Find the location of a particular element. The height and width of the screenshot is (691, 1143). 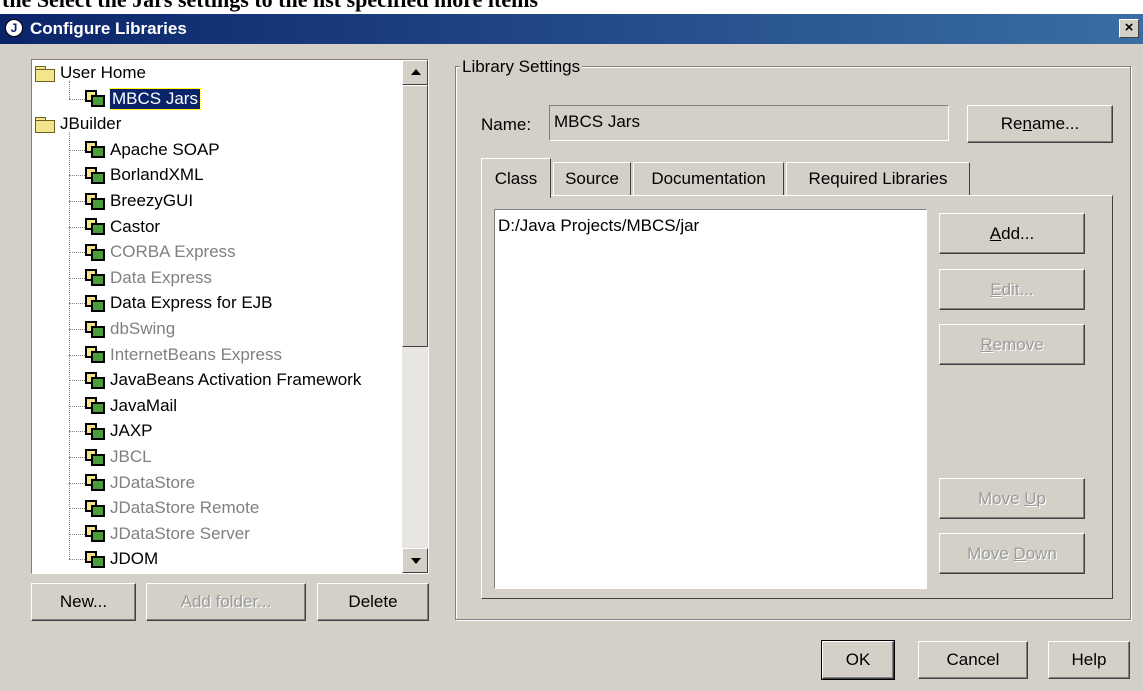

library-settings-title: Library Settings is located at coordinates (521, 67).